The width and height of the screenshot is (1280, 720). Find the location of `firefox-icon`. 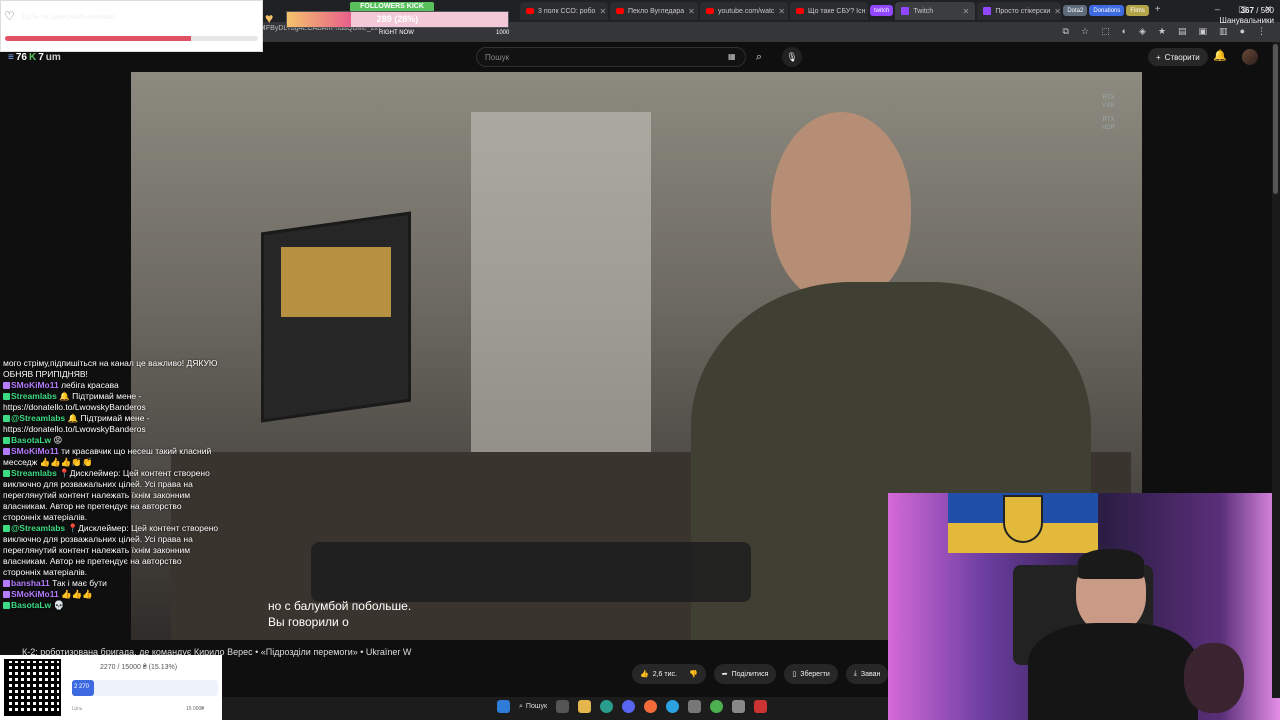

firefox-icon is located at coordinates (651, 706).